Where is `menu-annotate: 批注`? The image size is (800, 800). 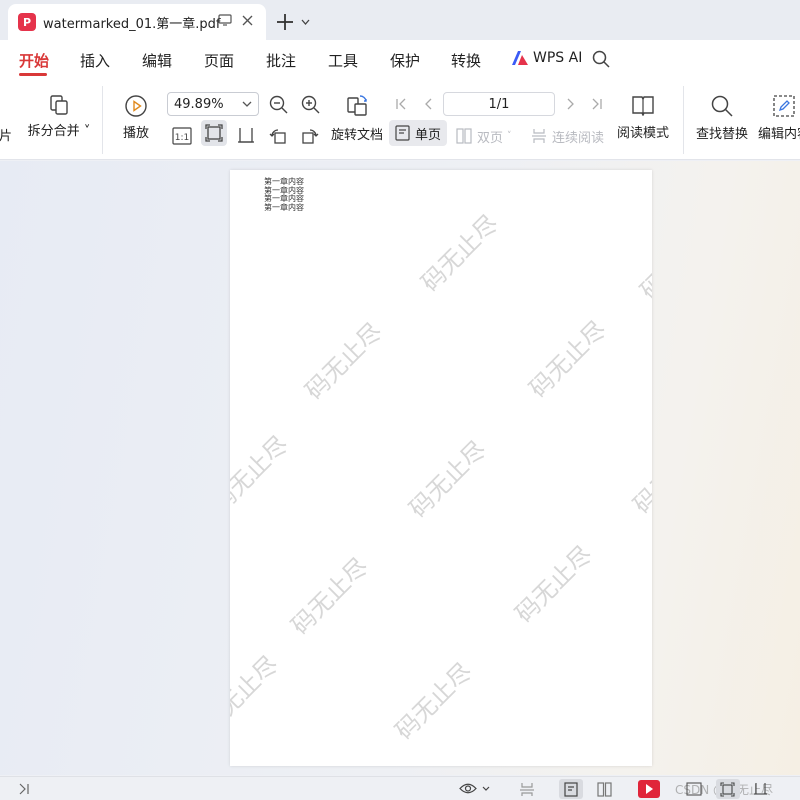
menu-annotate: 批注 is located at coordinates (281, 60).